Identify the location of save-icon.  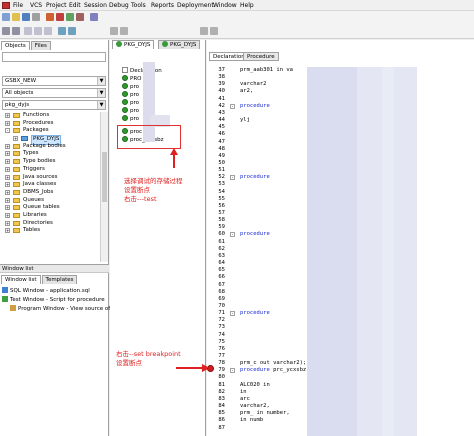
(26, 17).